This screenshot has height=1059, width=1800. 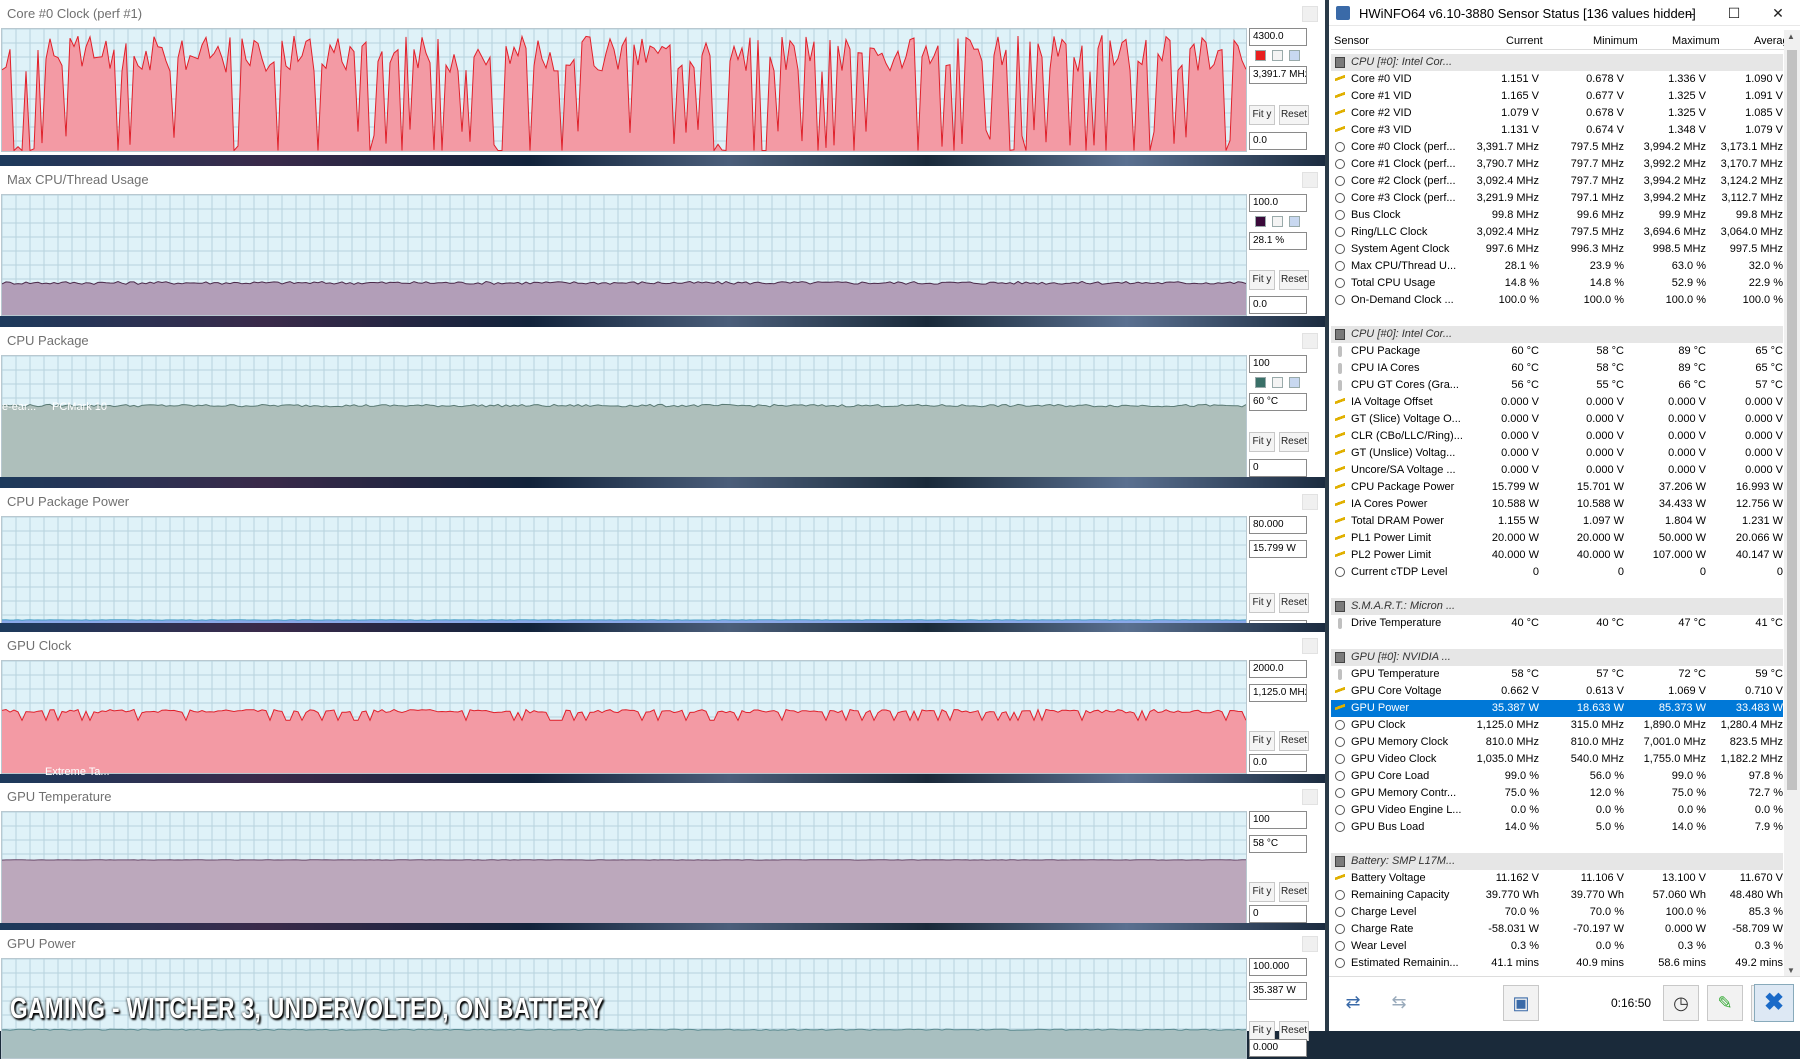 What do you see at coordinates (1557, 283) in the screenshot?
I see `sensor-row: Total CPU Usage14.8 %14.8 %52.9 %22.9 %` at bounding box center [1557, 283].